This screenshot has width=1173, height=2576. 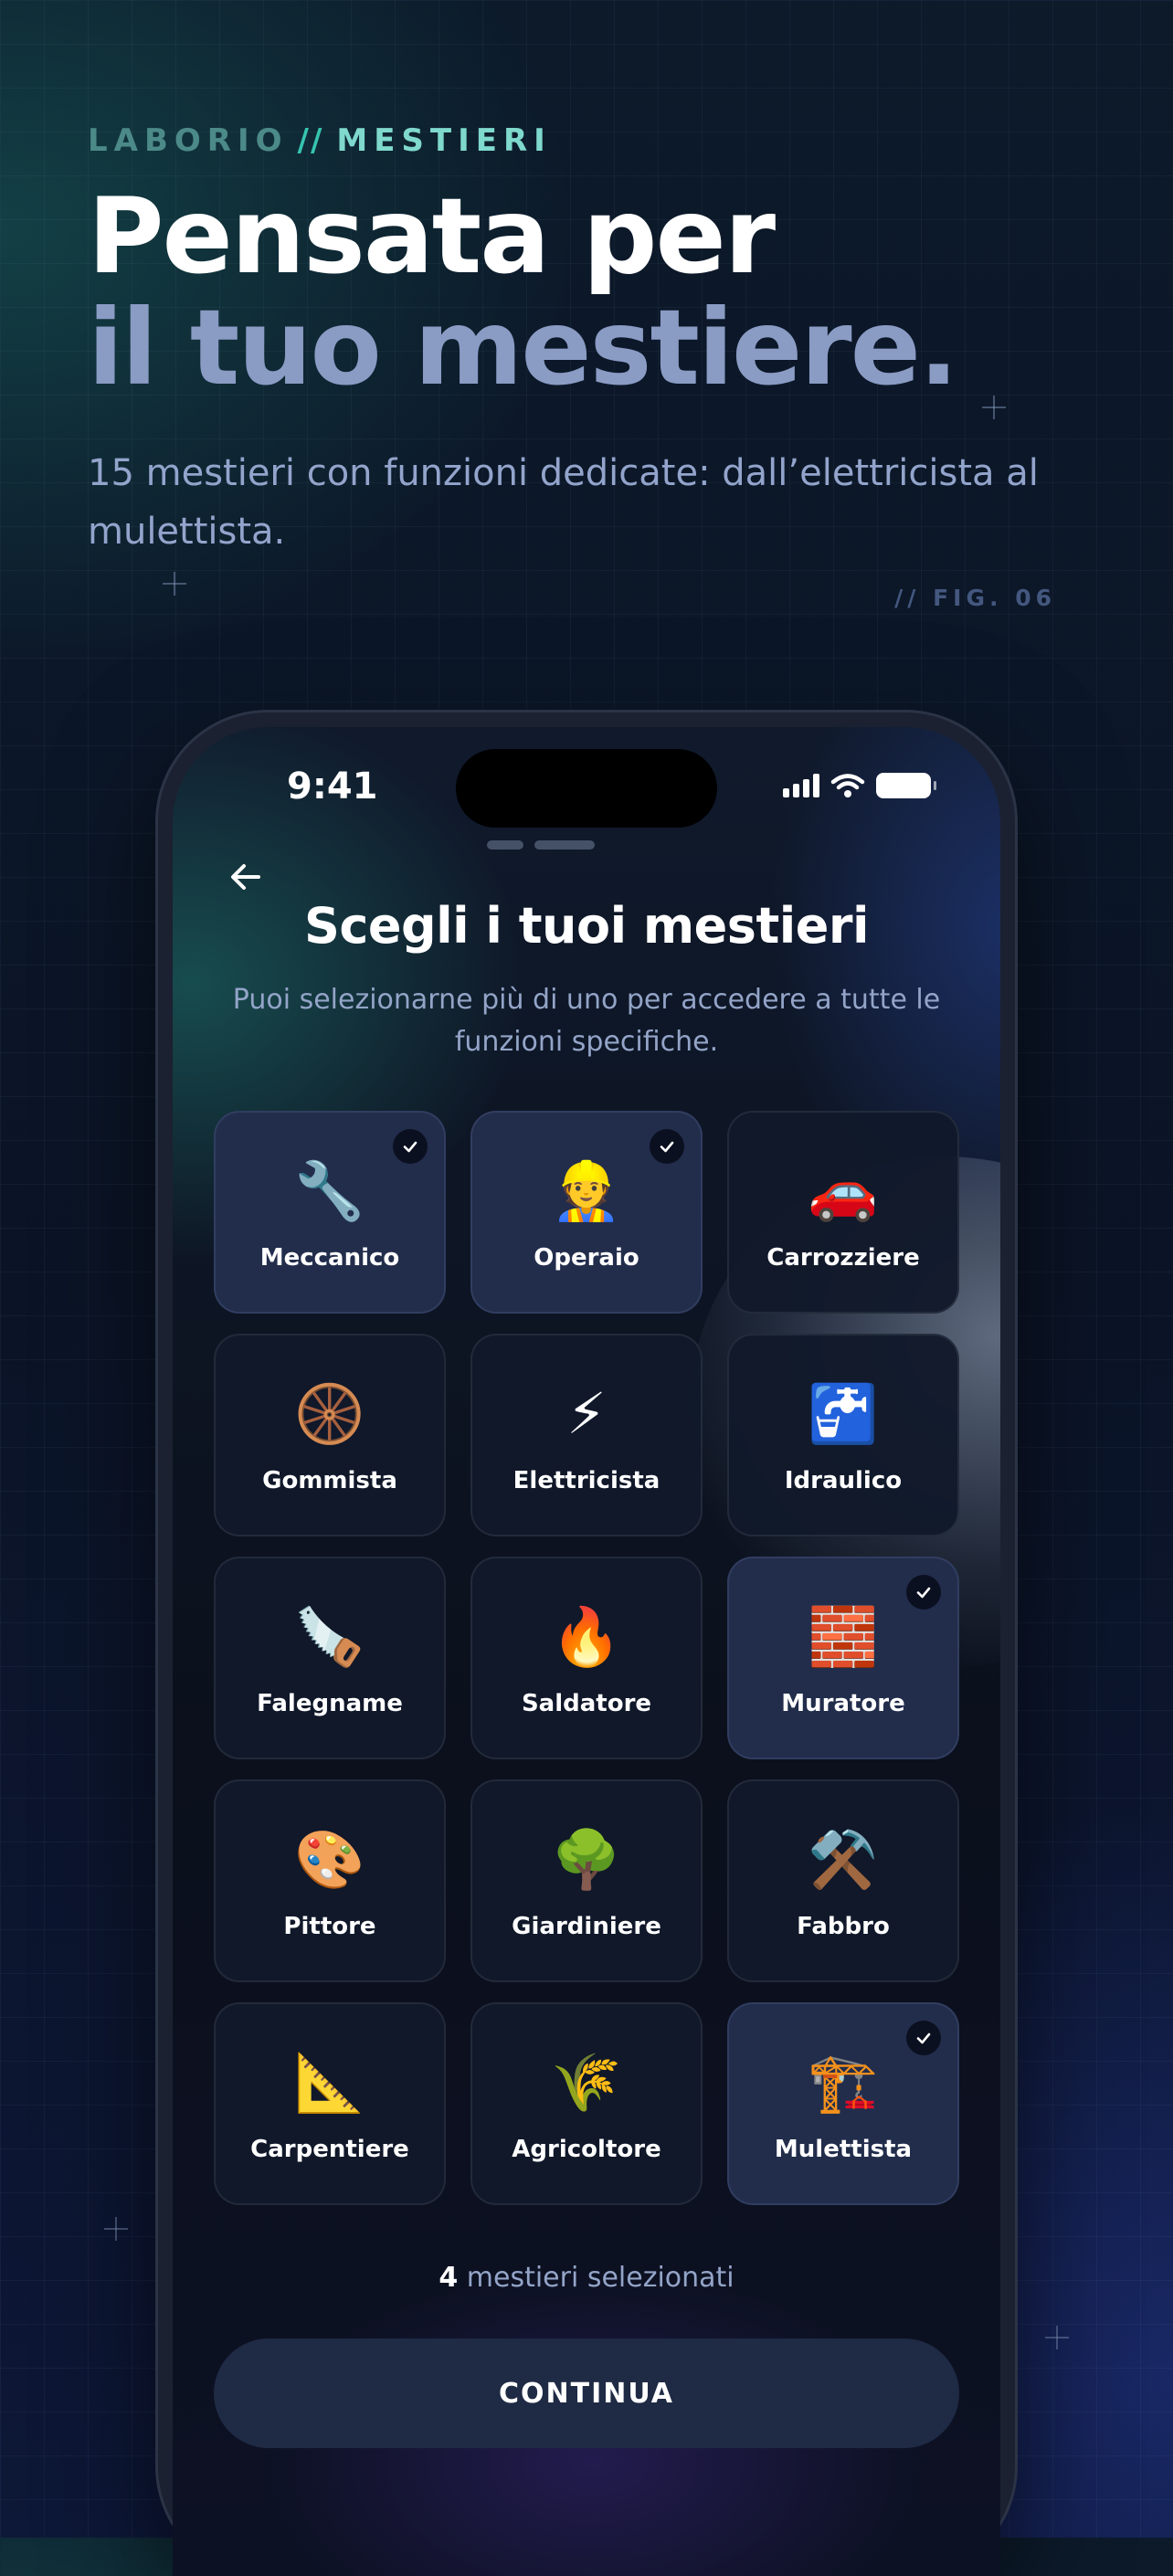 I want to click on trade-label: Gommista, so click(x=329, y=1480).